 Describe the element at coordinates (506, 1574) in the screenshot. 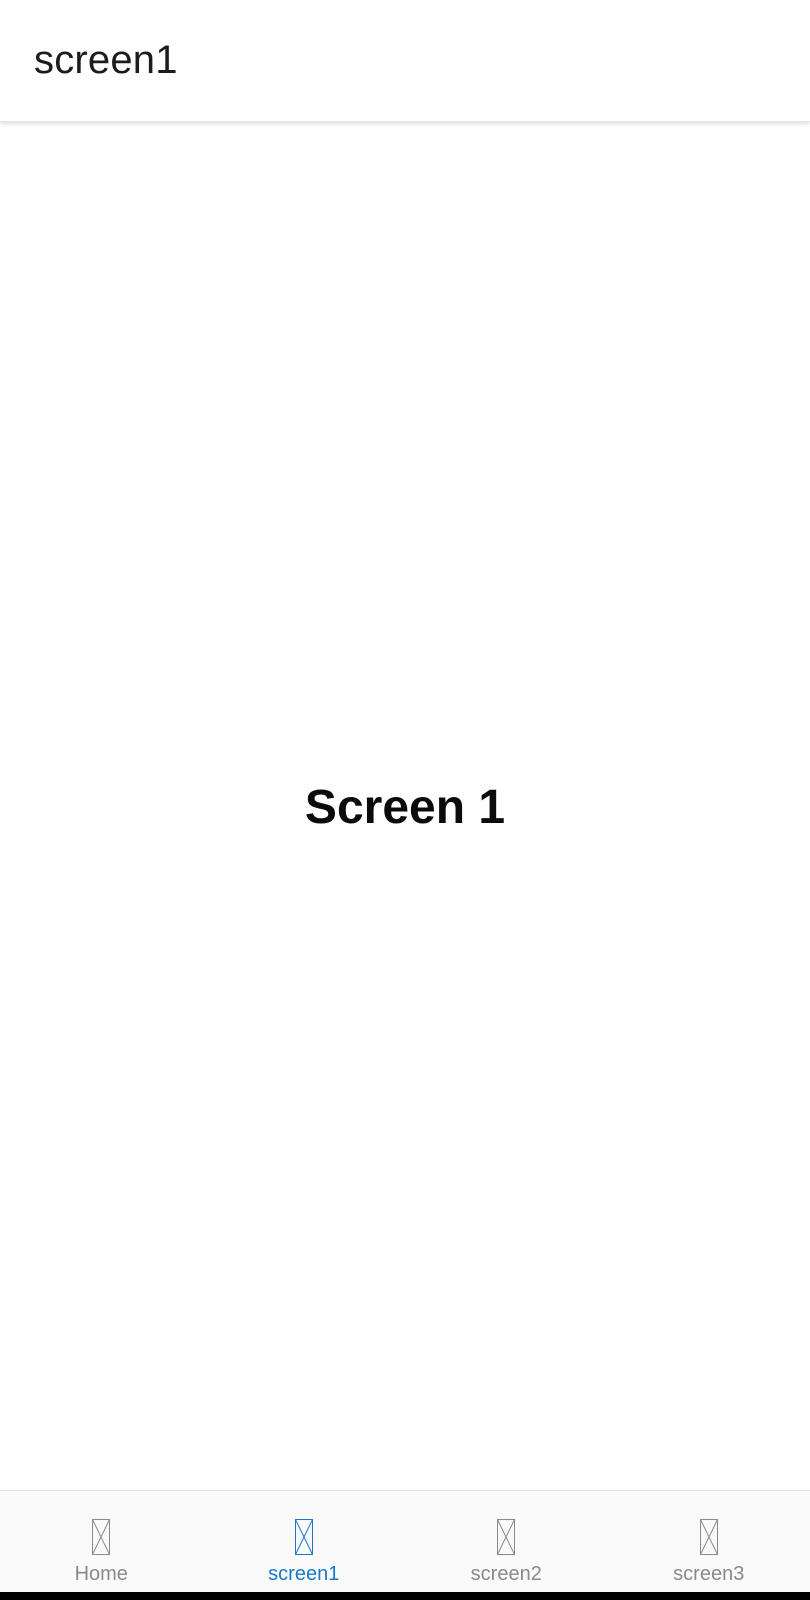

I see `tab-label: screen2` at that location.